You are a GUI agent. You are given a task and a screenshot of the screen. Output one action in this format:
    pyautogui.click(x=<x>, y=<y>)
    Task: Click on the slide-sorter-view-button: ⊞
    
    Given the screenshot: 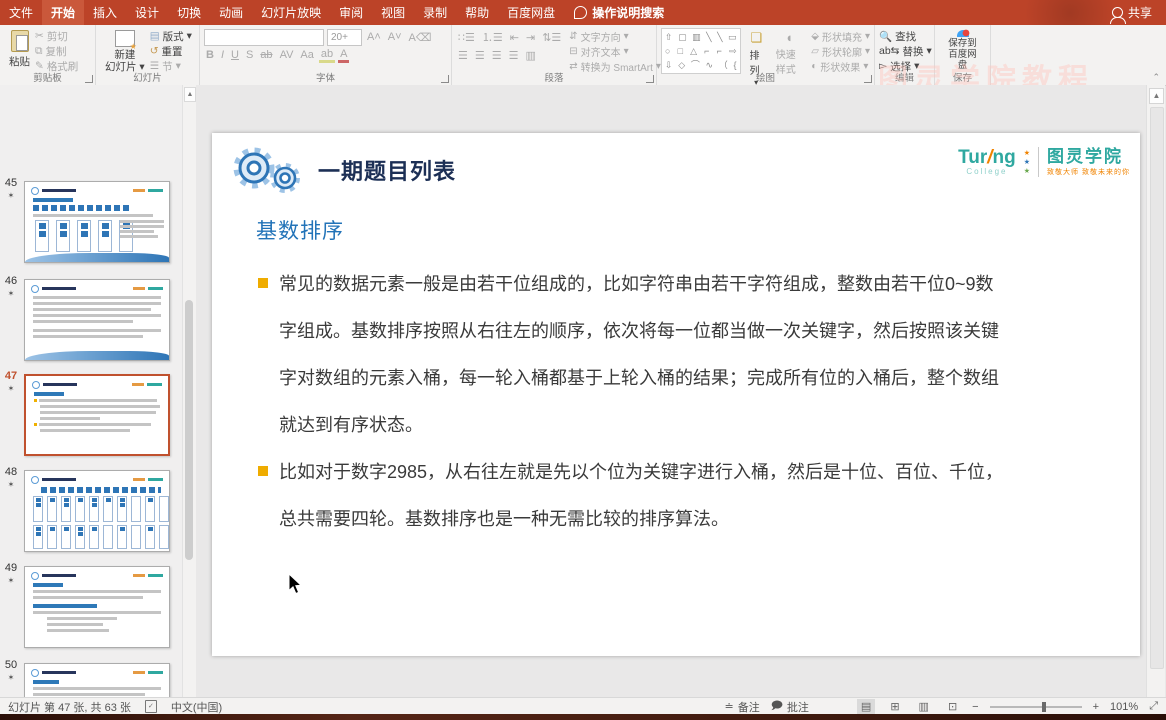 What is the action you would take?
    pyautogui.click(x=894, y=706)
    